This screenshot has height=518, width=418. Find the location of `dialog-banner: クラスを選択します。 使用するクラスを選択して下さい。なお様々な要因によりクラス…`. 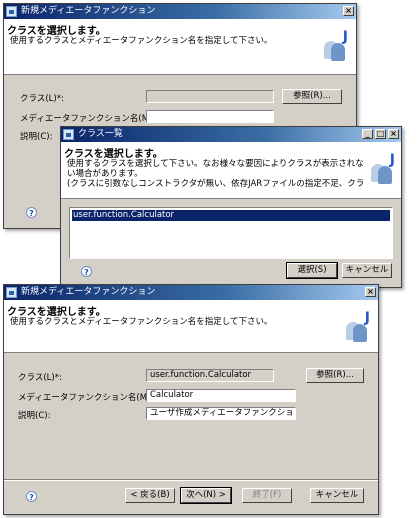

dialog-banner: クラスを選択します。 使用するクラスを選択して下さい。なお様々な要因によりクラス… is located at coordinates (231, 170).